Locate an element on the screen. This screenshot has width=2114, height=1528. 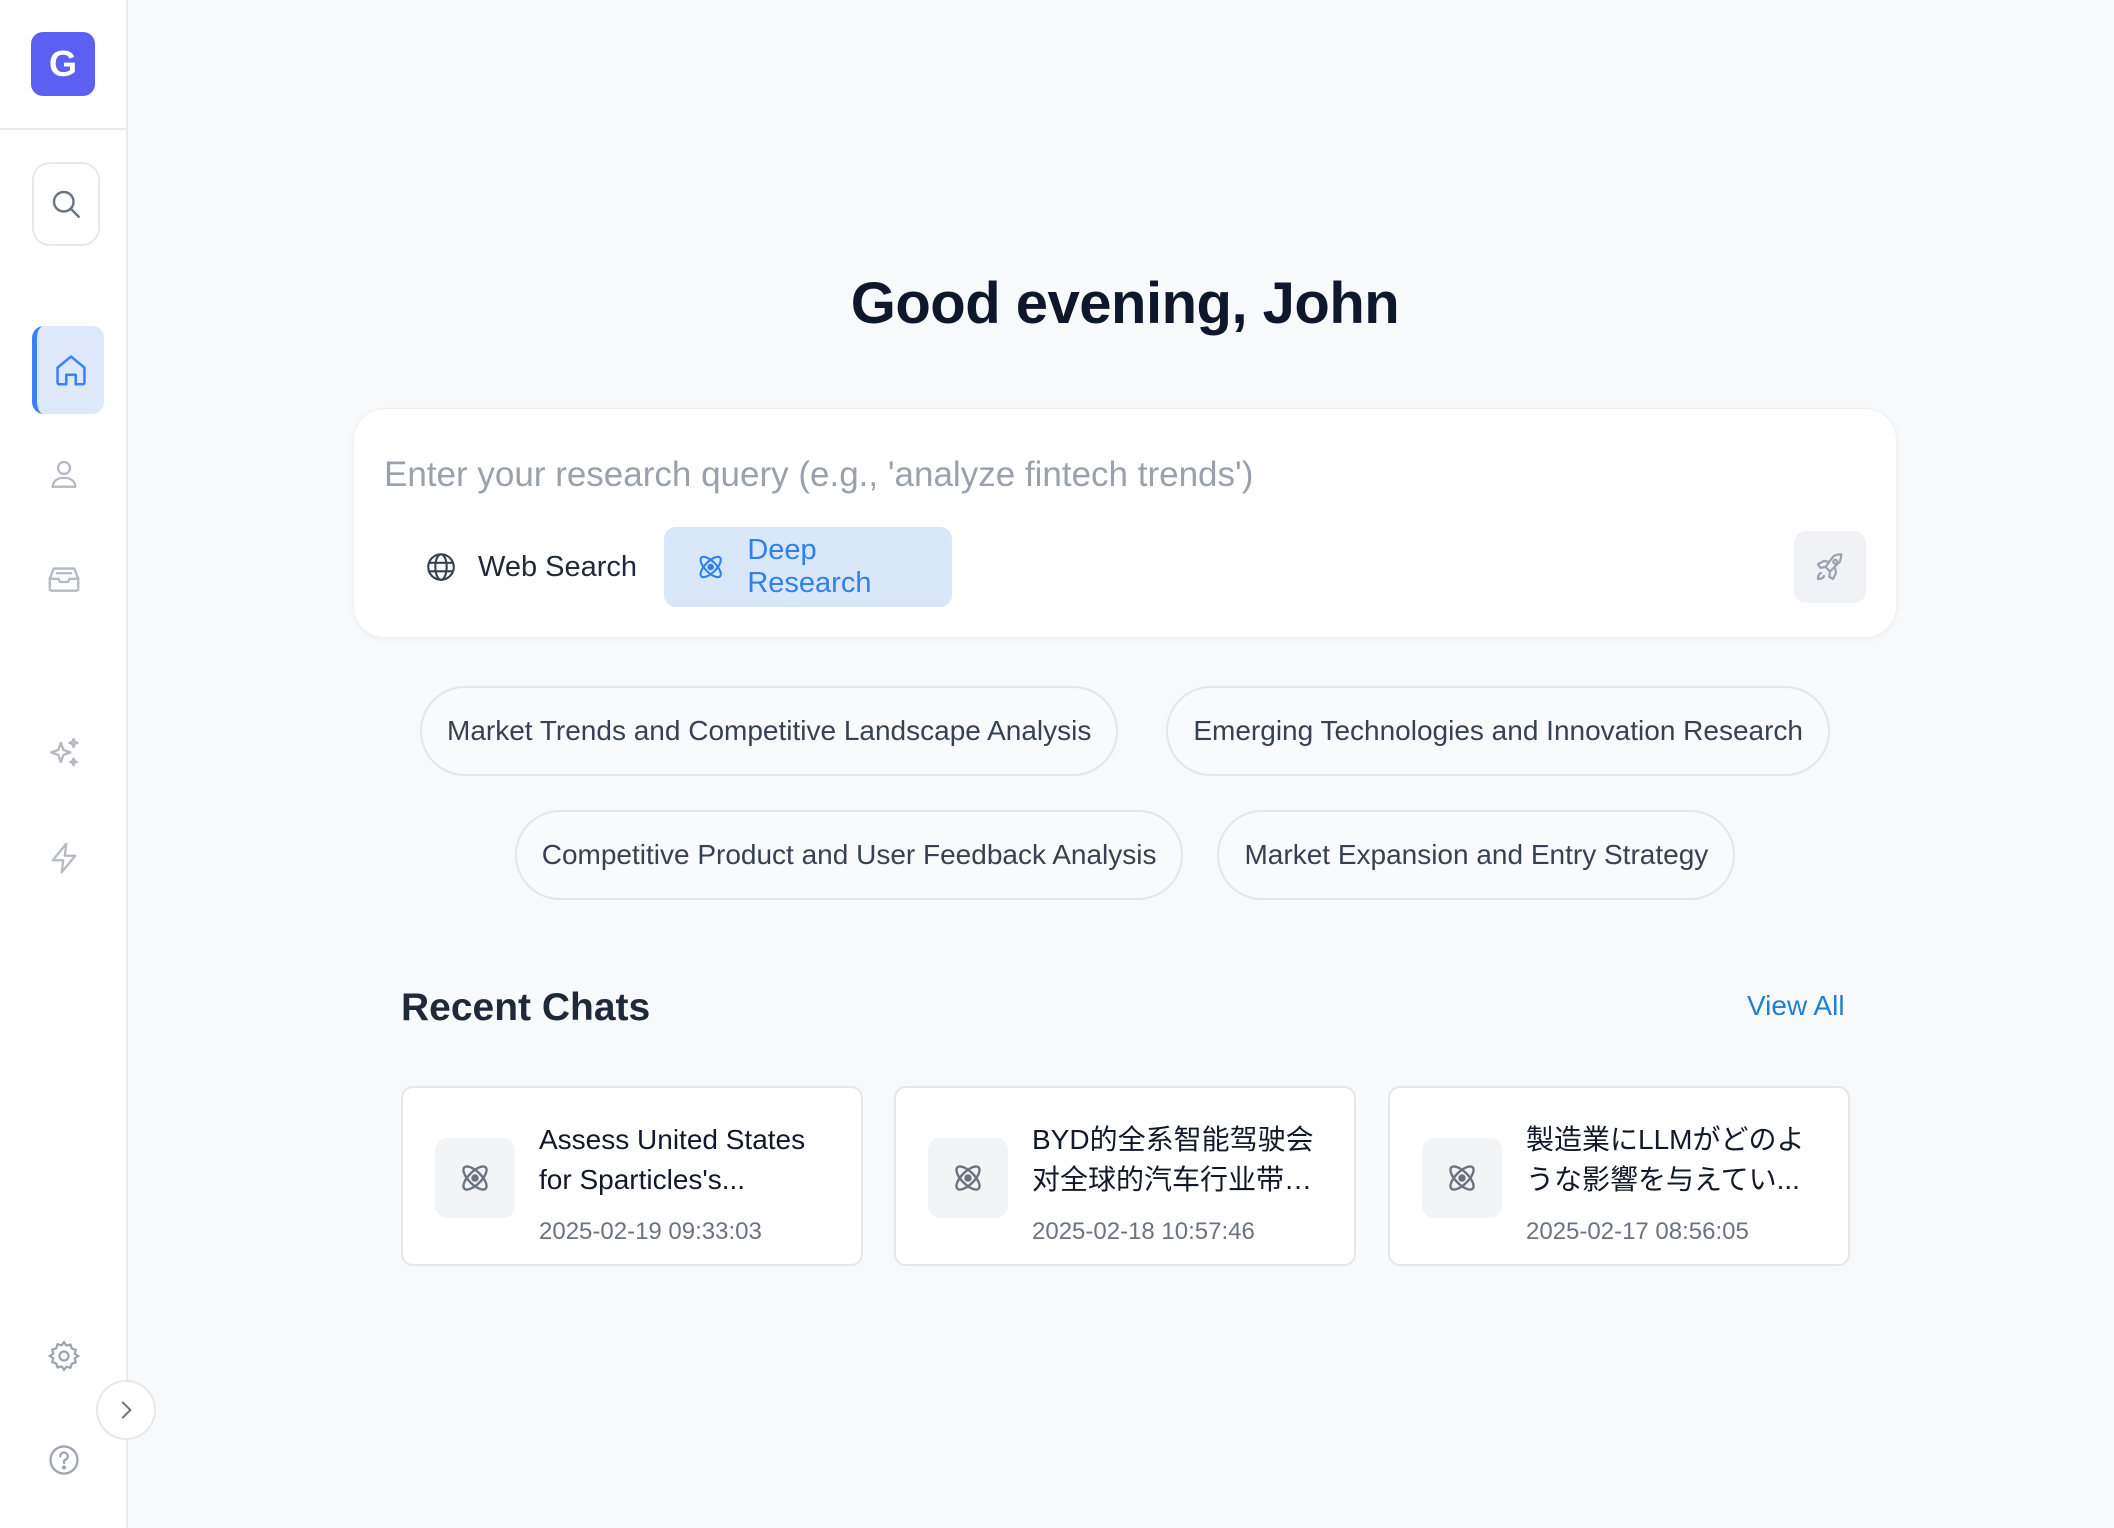
sidebar-item-lightning is located at coordinates (64, 858).